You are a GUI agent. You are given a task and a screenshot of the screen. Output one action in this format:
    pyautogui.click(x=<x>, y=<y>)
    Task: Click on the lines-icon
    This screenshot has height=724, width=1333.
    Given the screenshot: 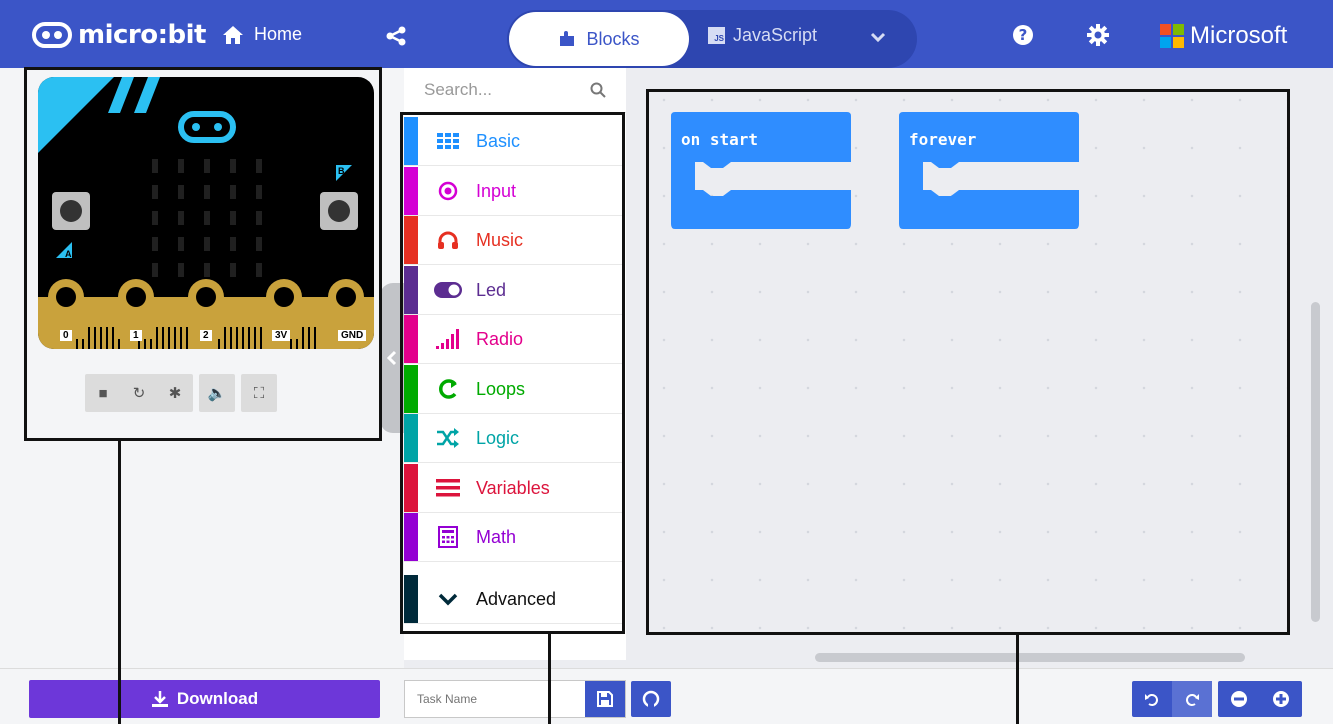 What is the action you would take?
    pyautogui.click(x=448, y=488)
    